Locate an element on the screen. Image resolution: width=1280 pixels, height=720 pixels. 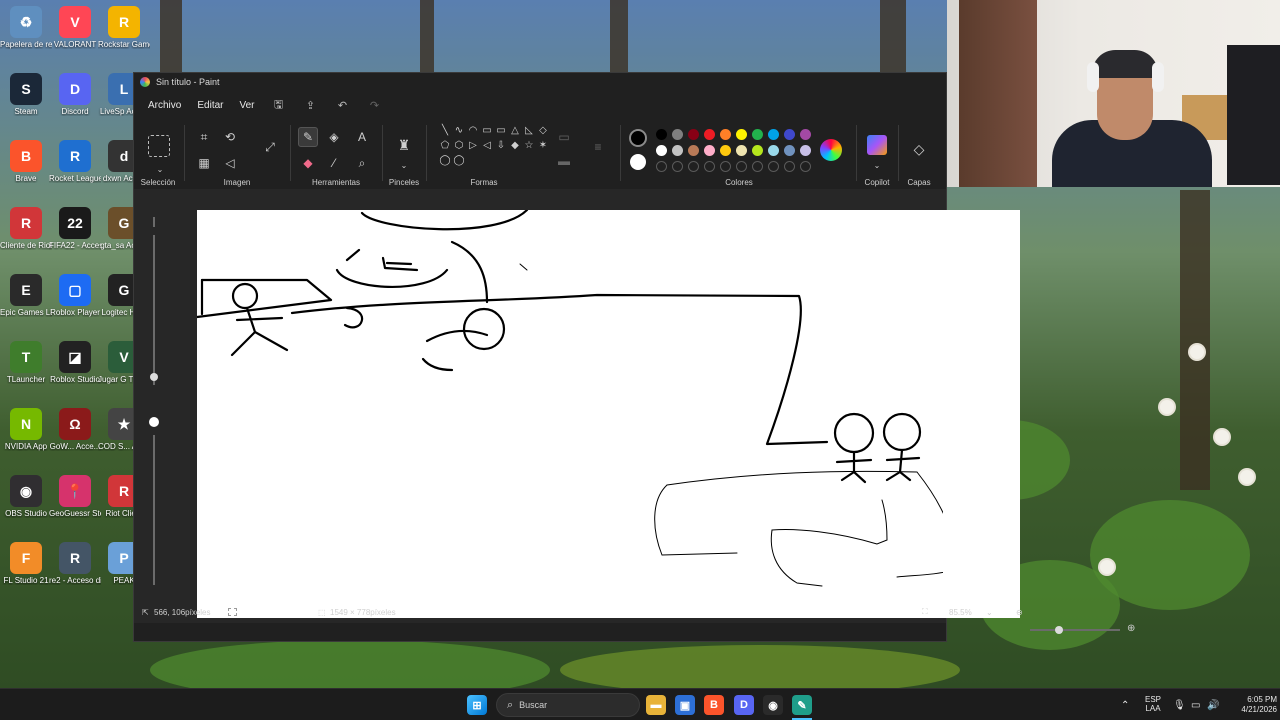
paint-taskbar-icon: ✎ is located at coordinates (802, 705).